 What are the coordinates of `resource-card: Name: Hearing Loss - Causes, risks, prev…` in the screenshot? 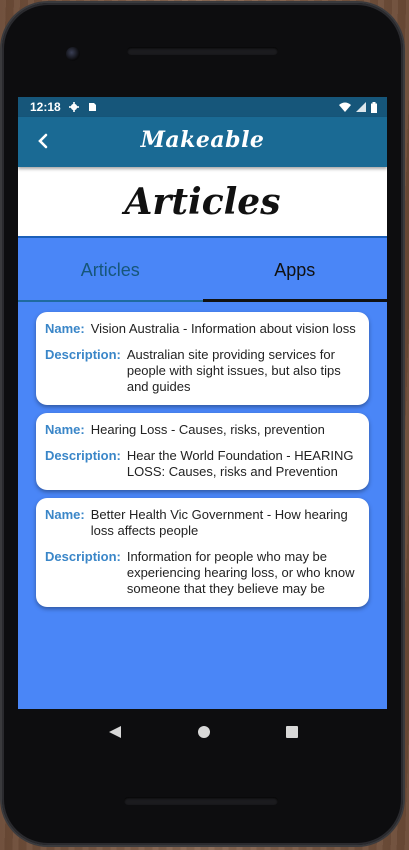 It's located at (202, 451).